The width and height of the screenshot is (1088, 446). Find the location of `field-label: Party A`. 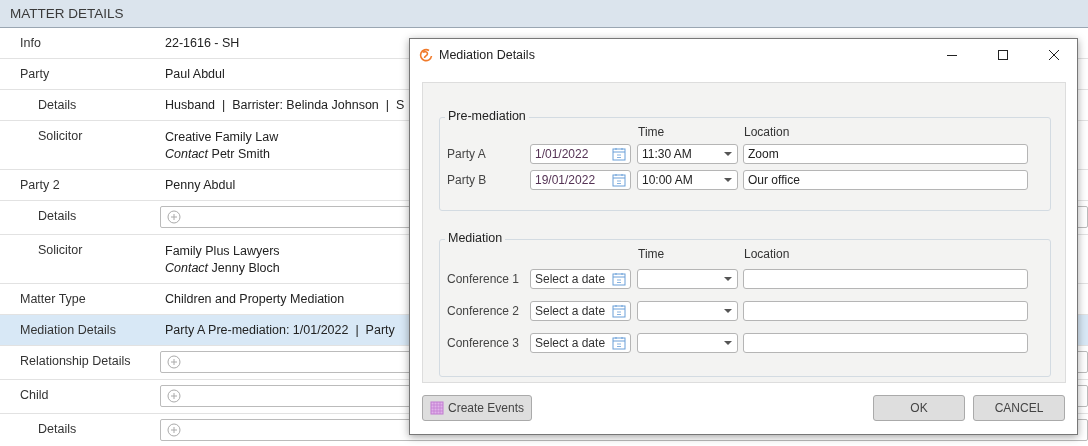

field-label: Party A is located at coordinates (467, 154).